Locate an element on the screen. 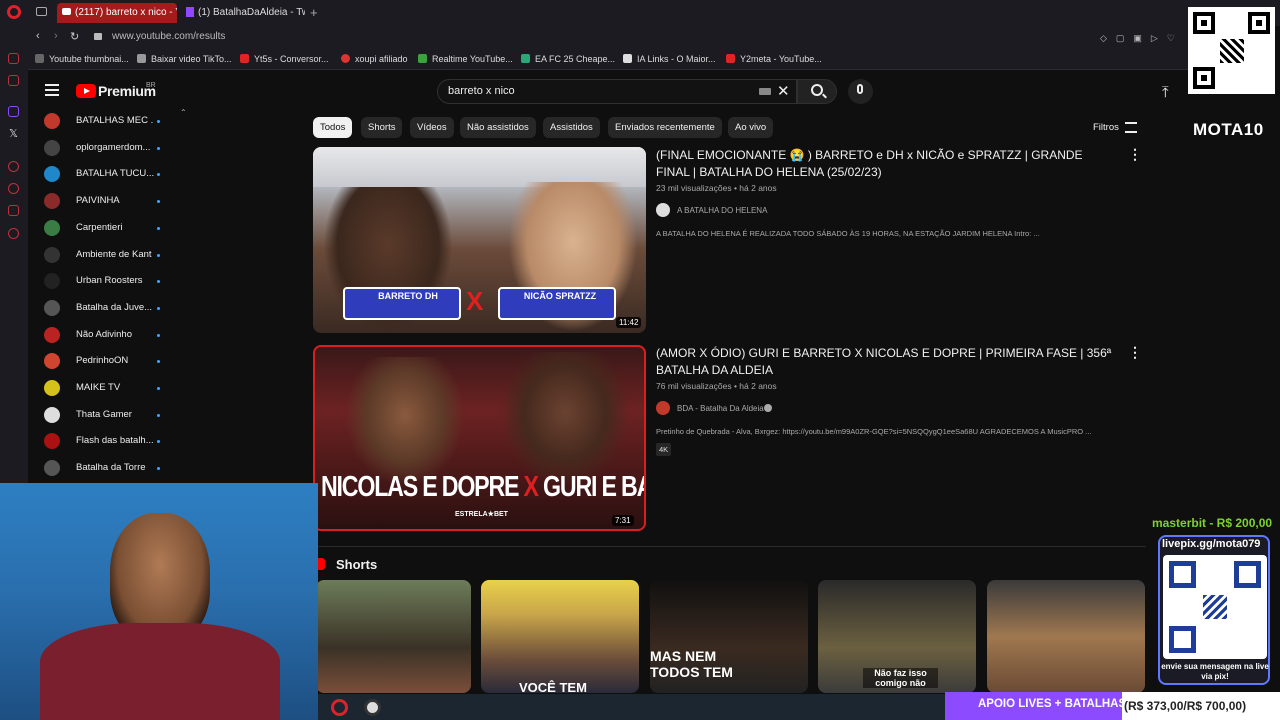 This screenshot has height=720, width=1280. subscription-name: Urban Roosters is located at coordinates (109, 281).